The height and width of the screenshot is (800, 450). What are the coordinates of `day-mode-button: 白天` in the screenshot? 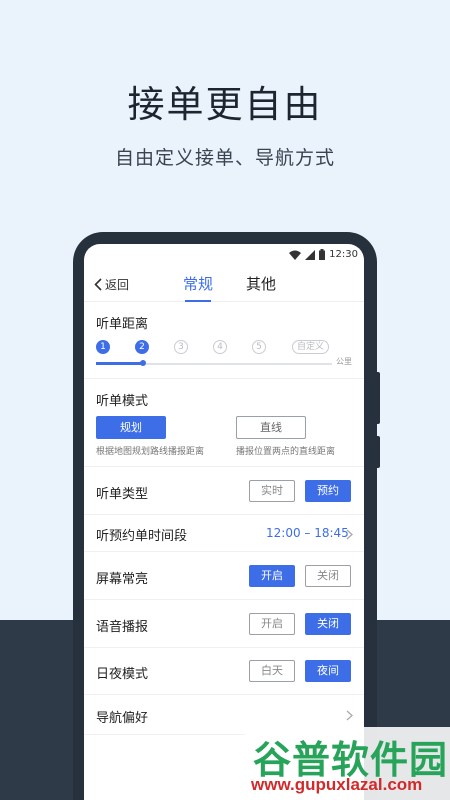 It's located at (272, 671).